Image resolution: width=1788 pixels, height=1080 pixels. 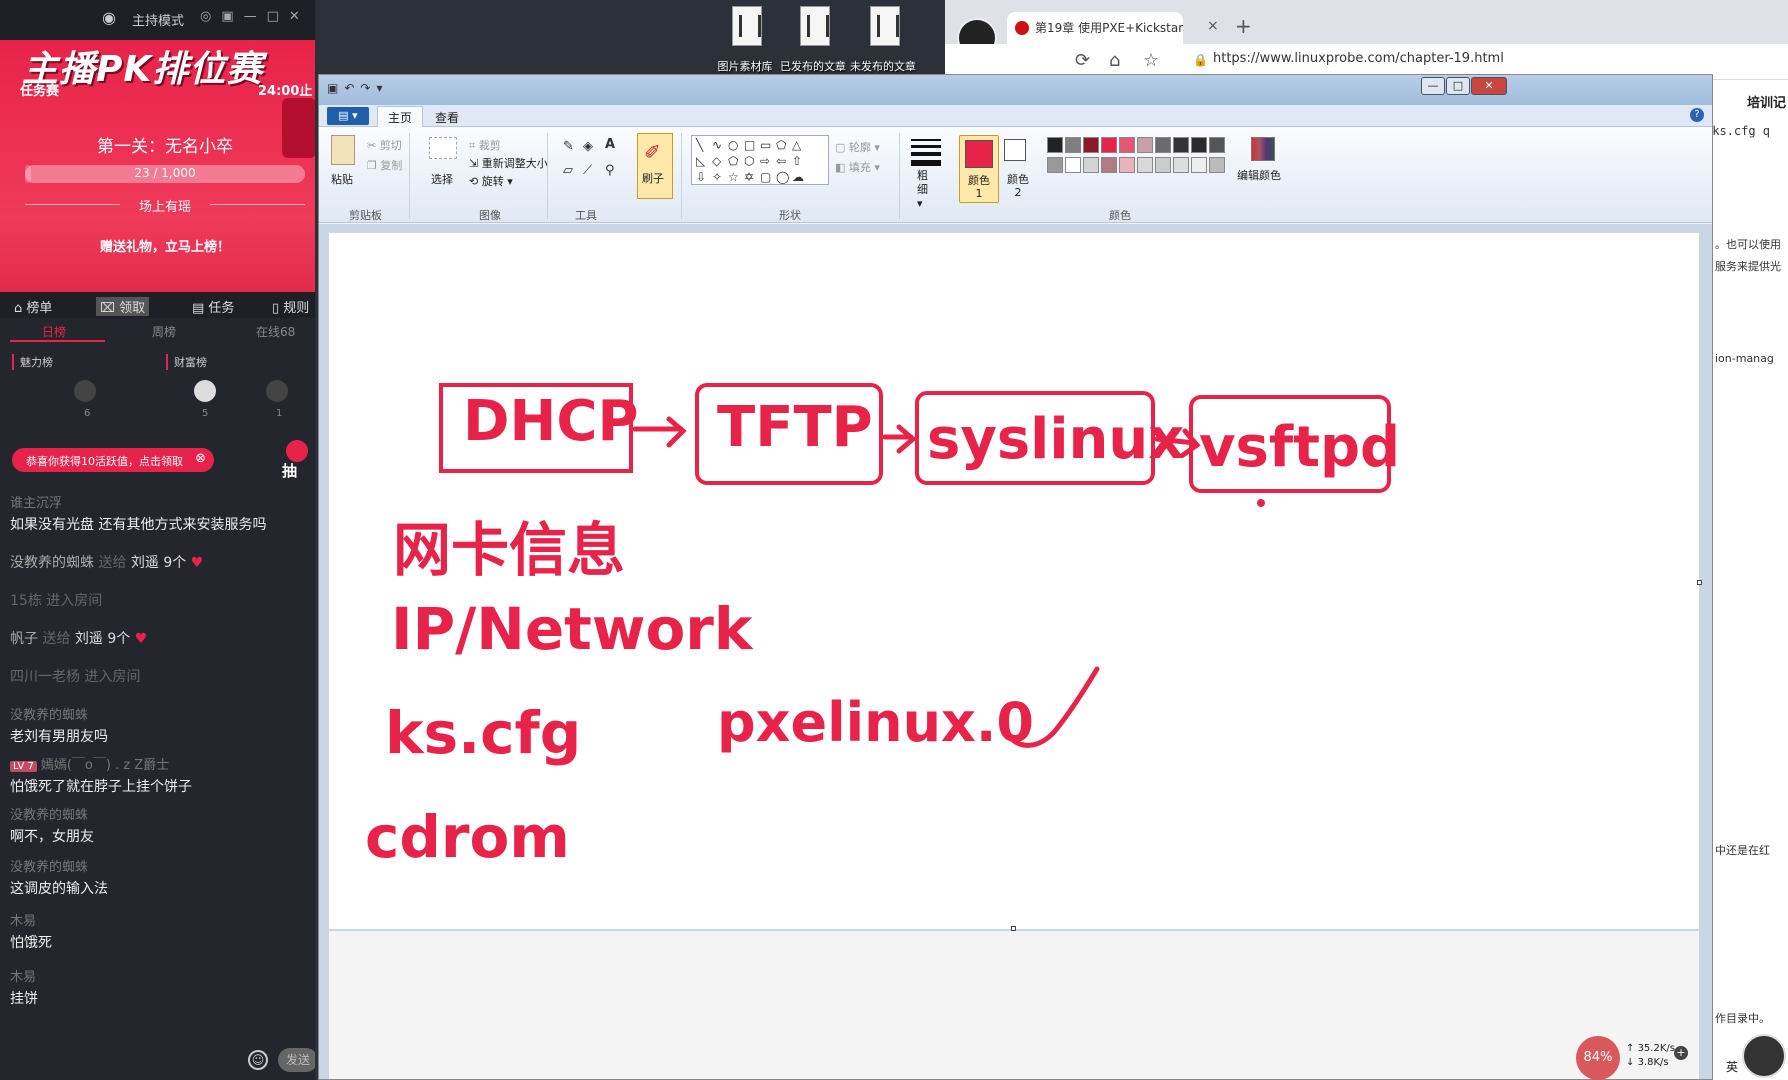 What do you see at coordinates (857, 167) in the screenshot?
I see `fill-button: ◧ 填充 ▾` at bounding box center [857, 167].